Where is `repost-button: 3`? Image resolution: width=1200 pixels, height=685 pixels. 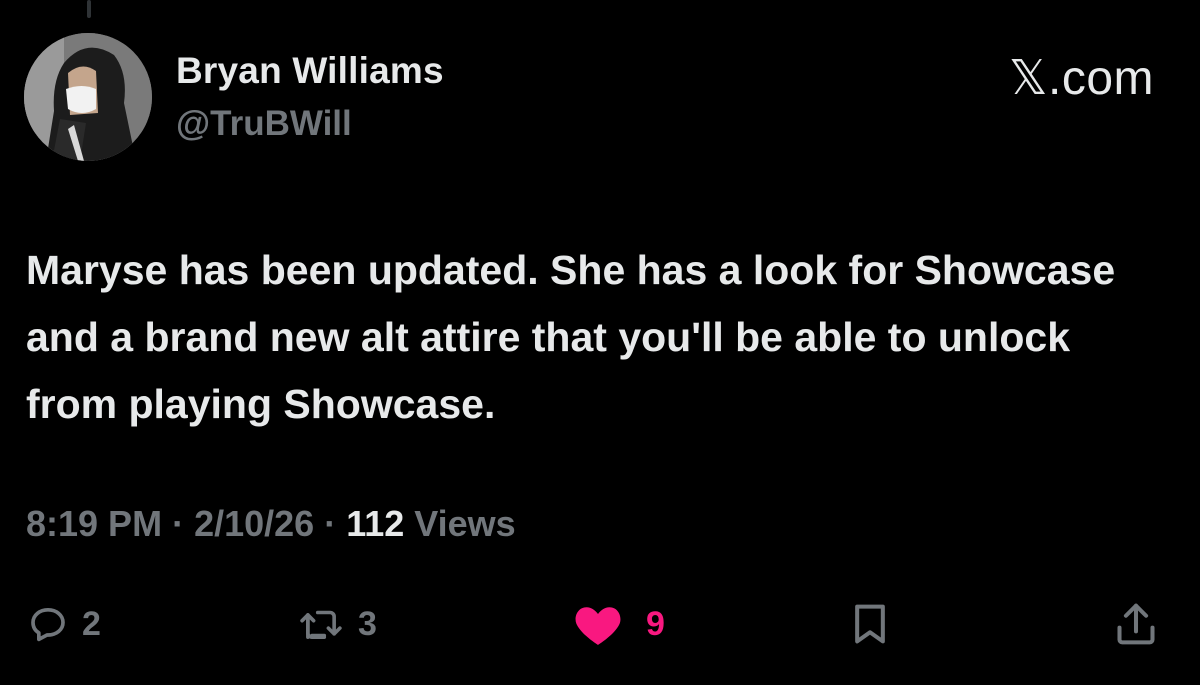
repost-button: 3 is located at coordinates (337, 624).